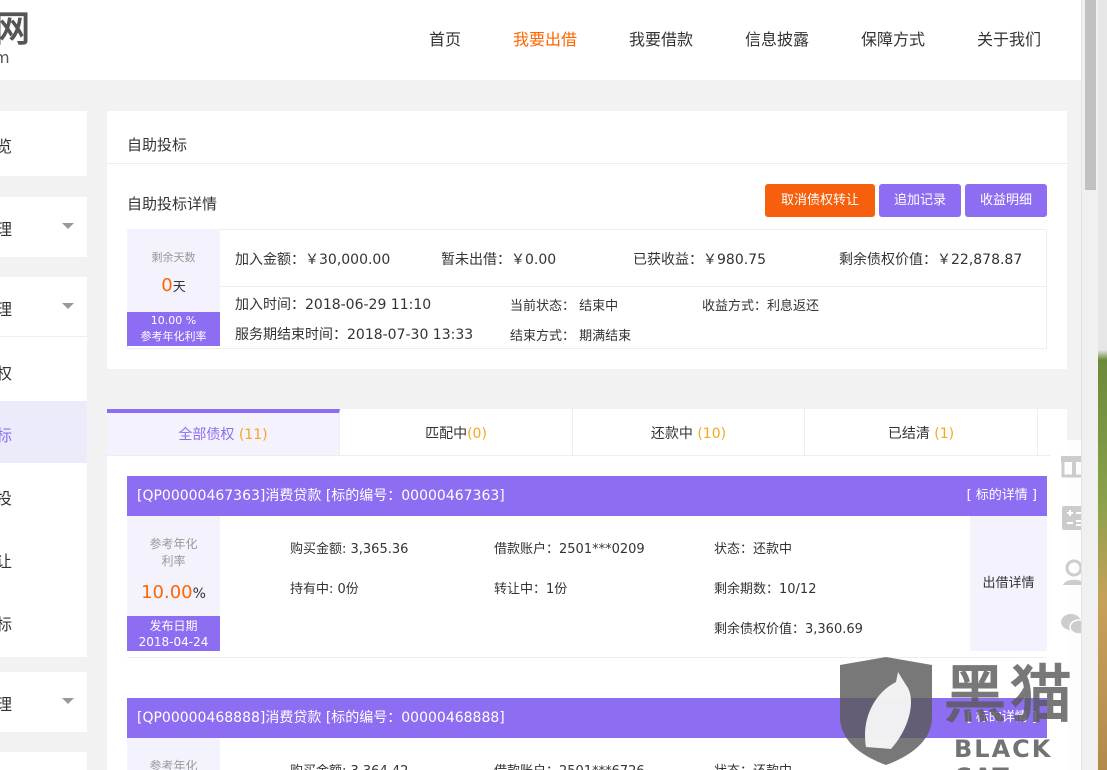 The image size is (1107, 770). Describe the element at coordinates (43, 467) in the screenshot. I see `sidebar-group-2: 理 权 投 让 标` at that location.